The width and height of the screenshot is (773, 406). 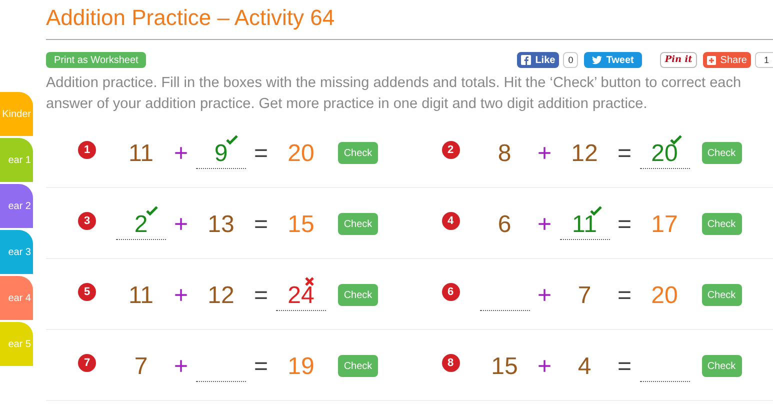 I want to click on print-worksheet-button: Print as Worksheet, so click(x=96, y=60).